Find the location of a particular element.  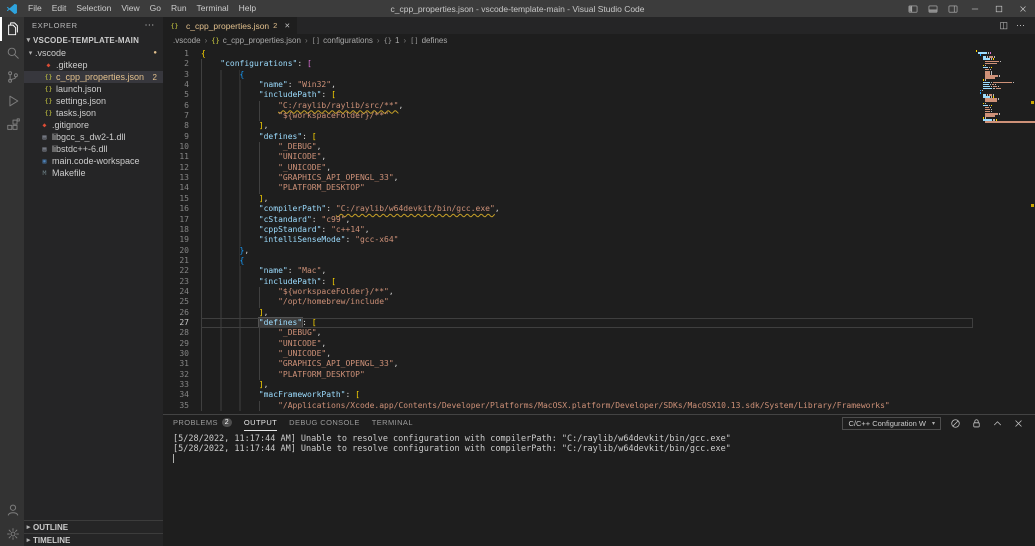

tree-item-makefile: M Makefile is located at coordinates (93, 173).